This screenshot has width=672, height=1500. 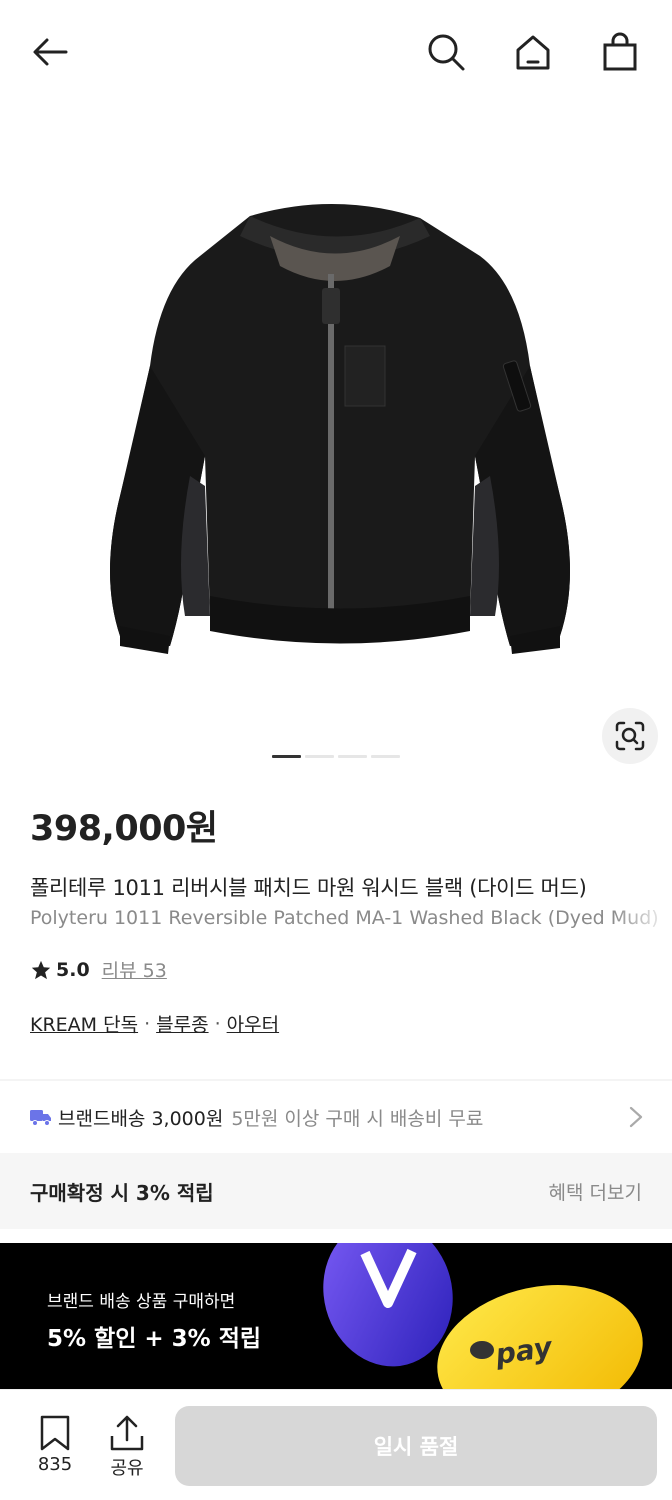 I want to click on search-icon, so click(x=446, y=52).